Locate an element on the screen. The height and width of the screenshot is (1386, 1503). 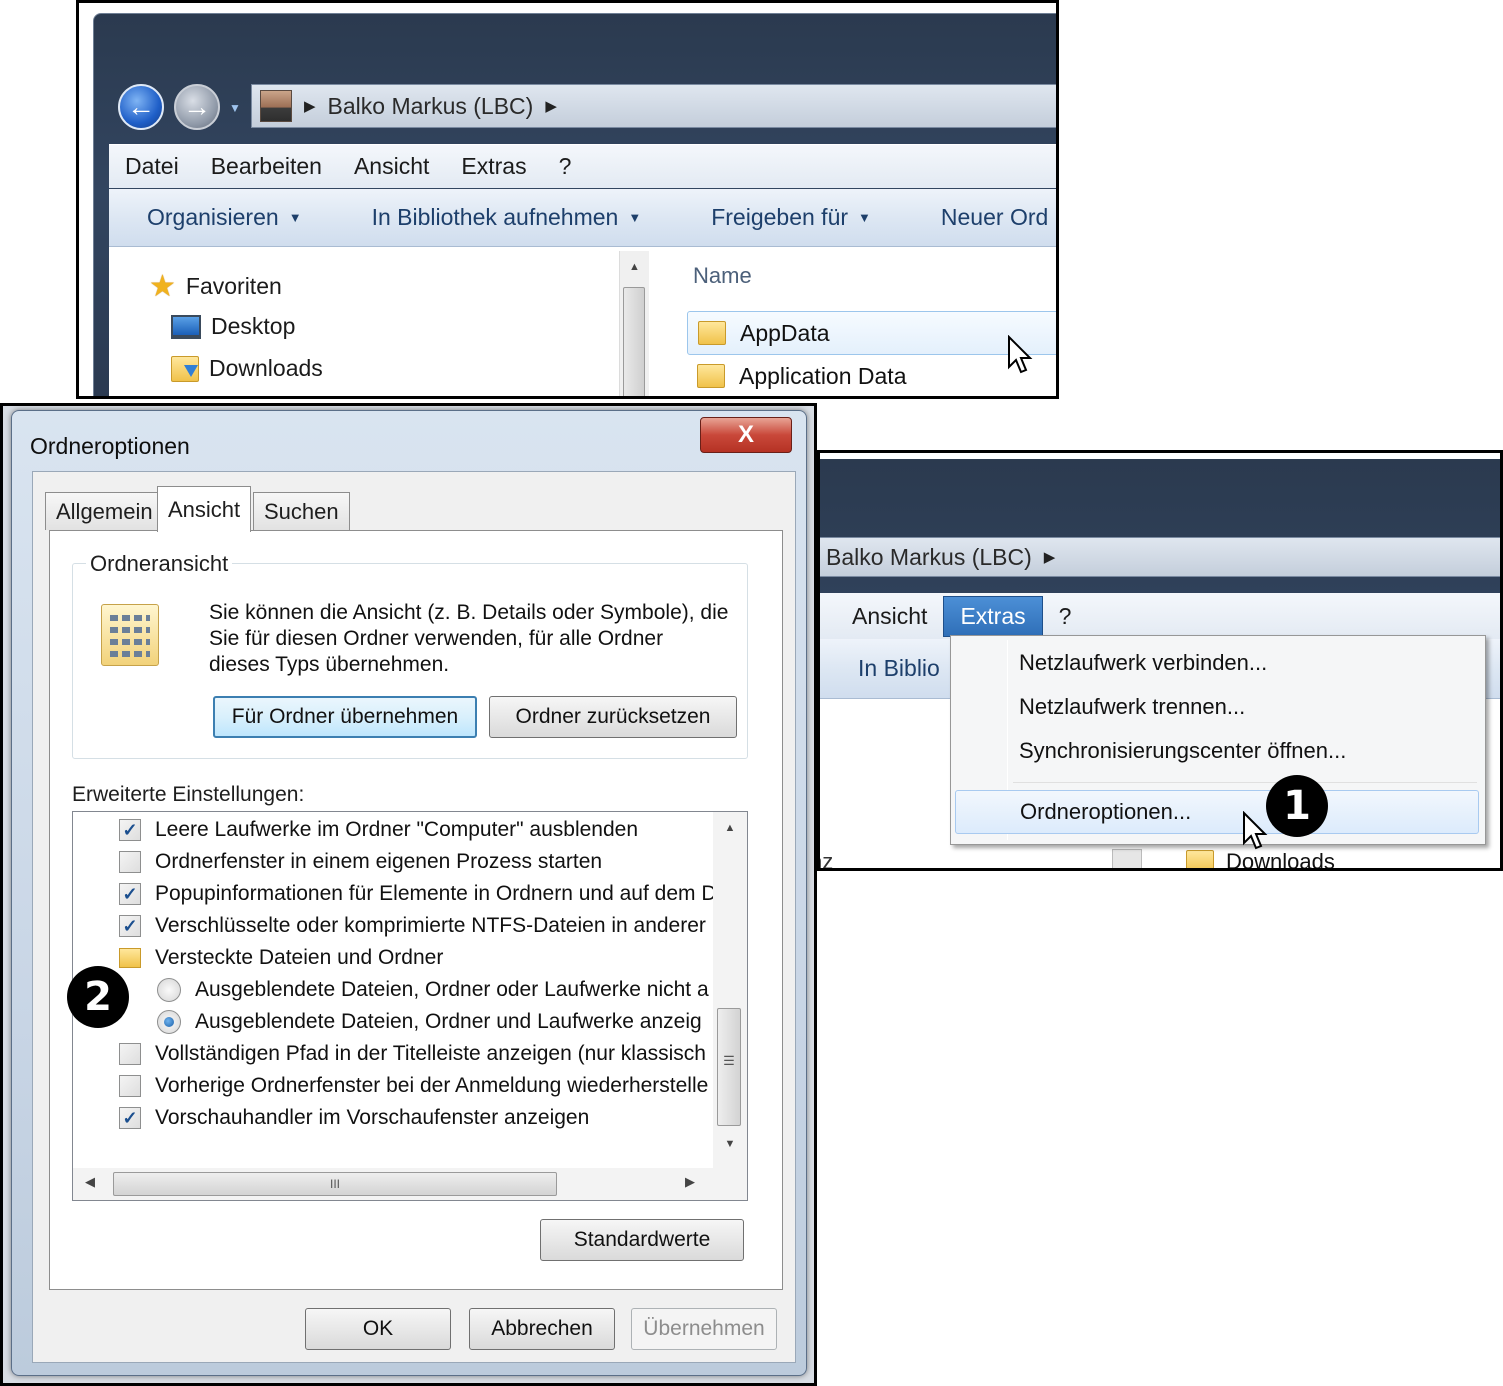
close-icon: X is located at coordinates (745, 434).